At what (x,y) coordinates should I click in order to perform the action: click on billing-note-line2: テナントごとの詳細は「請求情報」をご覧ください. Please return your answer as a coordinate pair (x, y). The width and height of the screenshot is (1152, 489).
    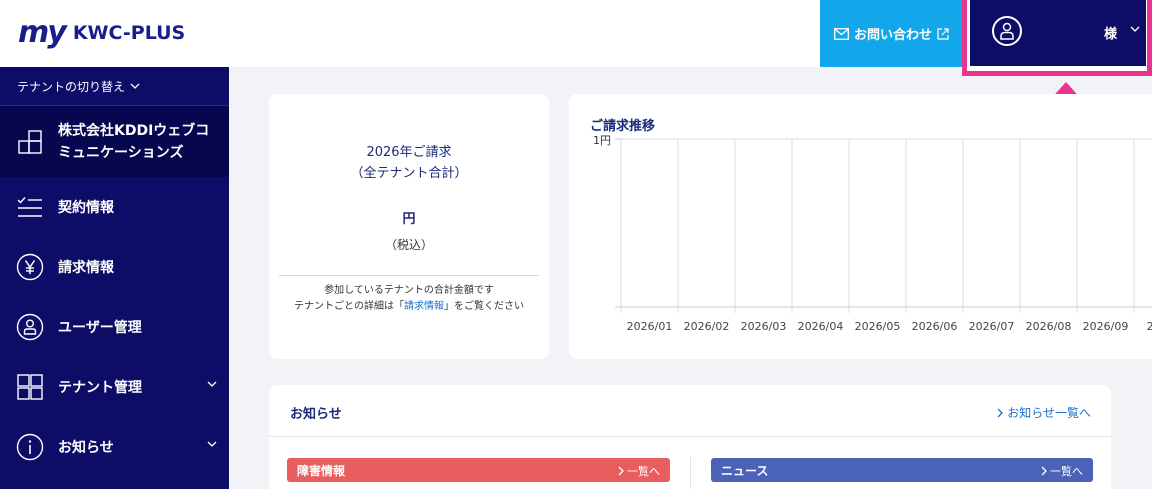
    Looking at the image, I should click on (409, 307).